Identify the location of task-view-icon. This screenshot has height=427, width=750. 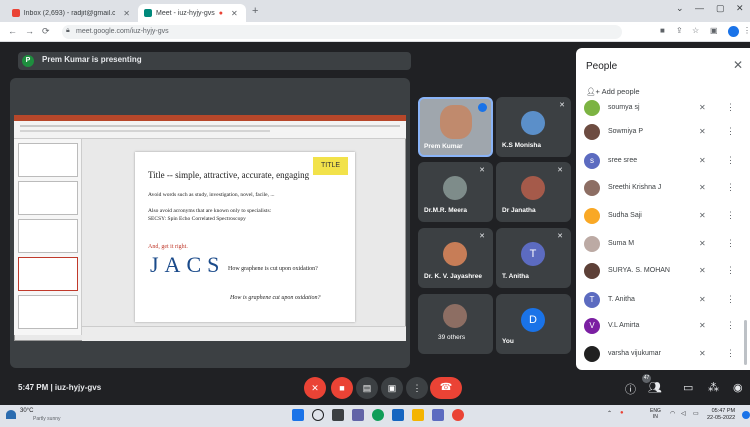
(338, 415).